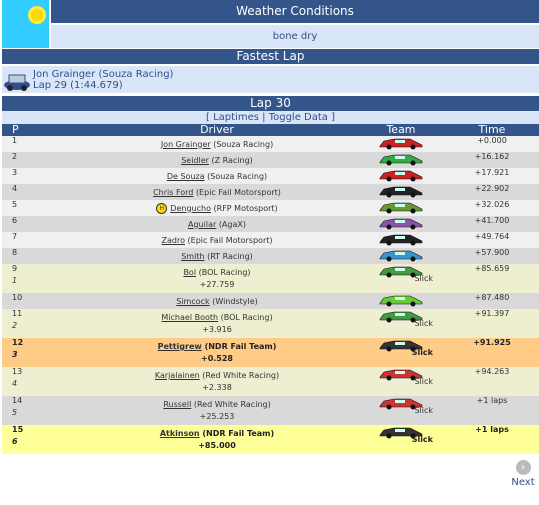  I want to click on driver-link: Pettigrew, so click(180, 346).